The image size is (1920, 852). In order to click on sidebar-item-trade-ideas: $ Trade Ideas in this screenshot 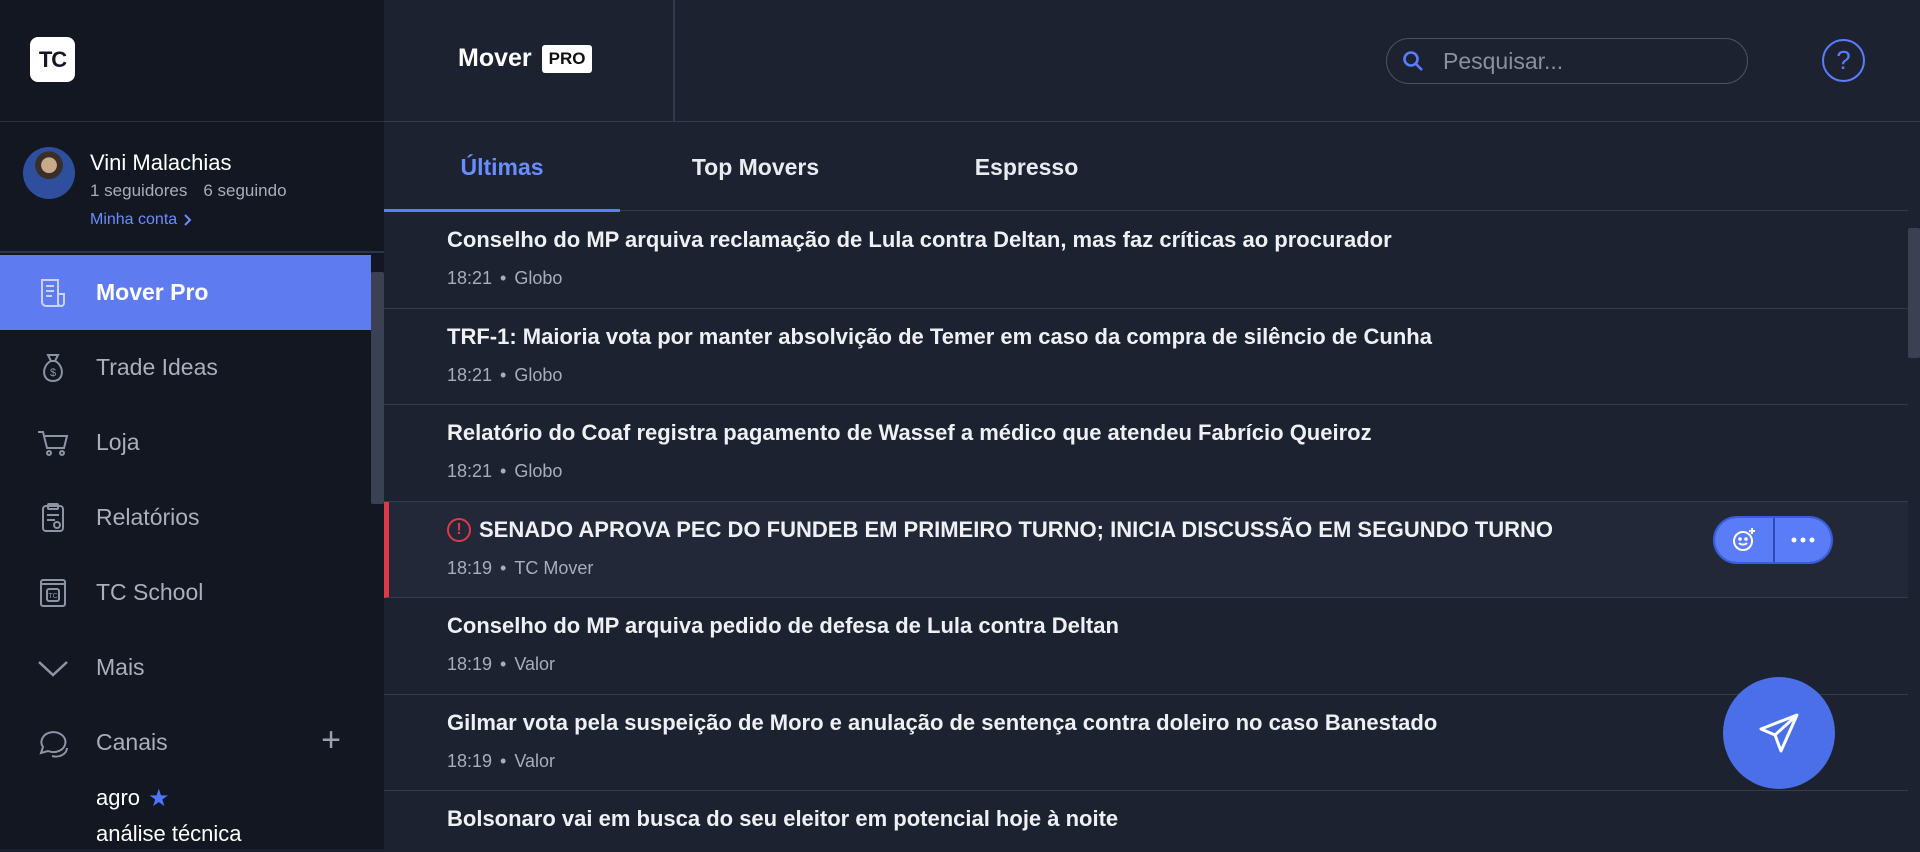, I will do `click(185, 367)`.